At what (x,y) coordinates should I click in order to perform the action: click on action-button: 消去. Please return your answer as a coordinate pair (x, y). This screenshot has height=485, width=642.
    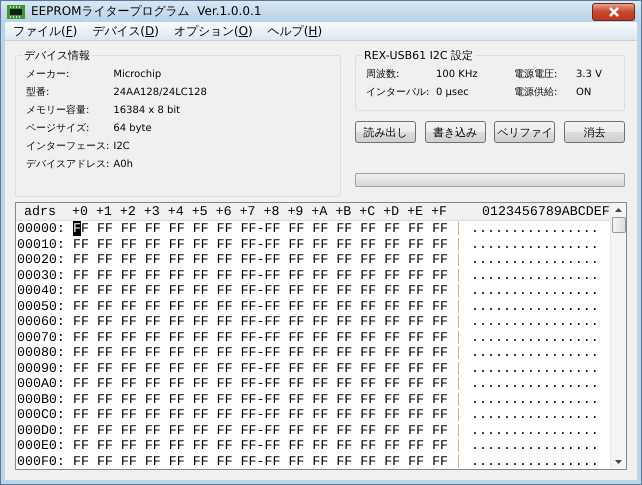
    Looking at the image, I should click on (594, 132).